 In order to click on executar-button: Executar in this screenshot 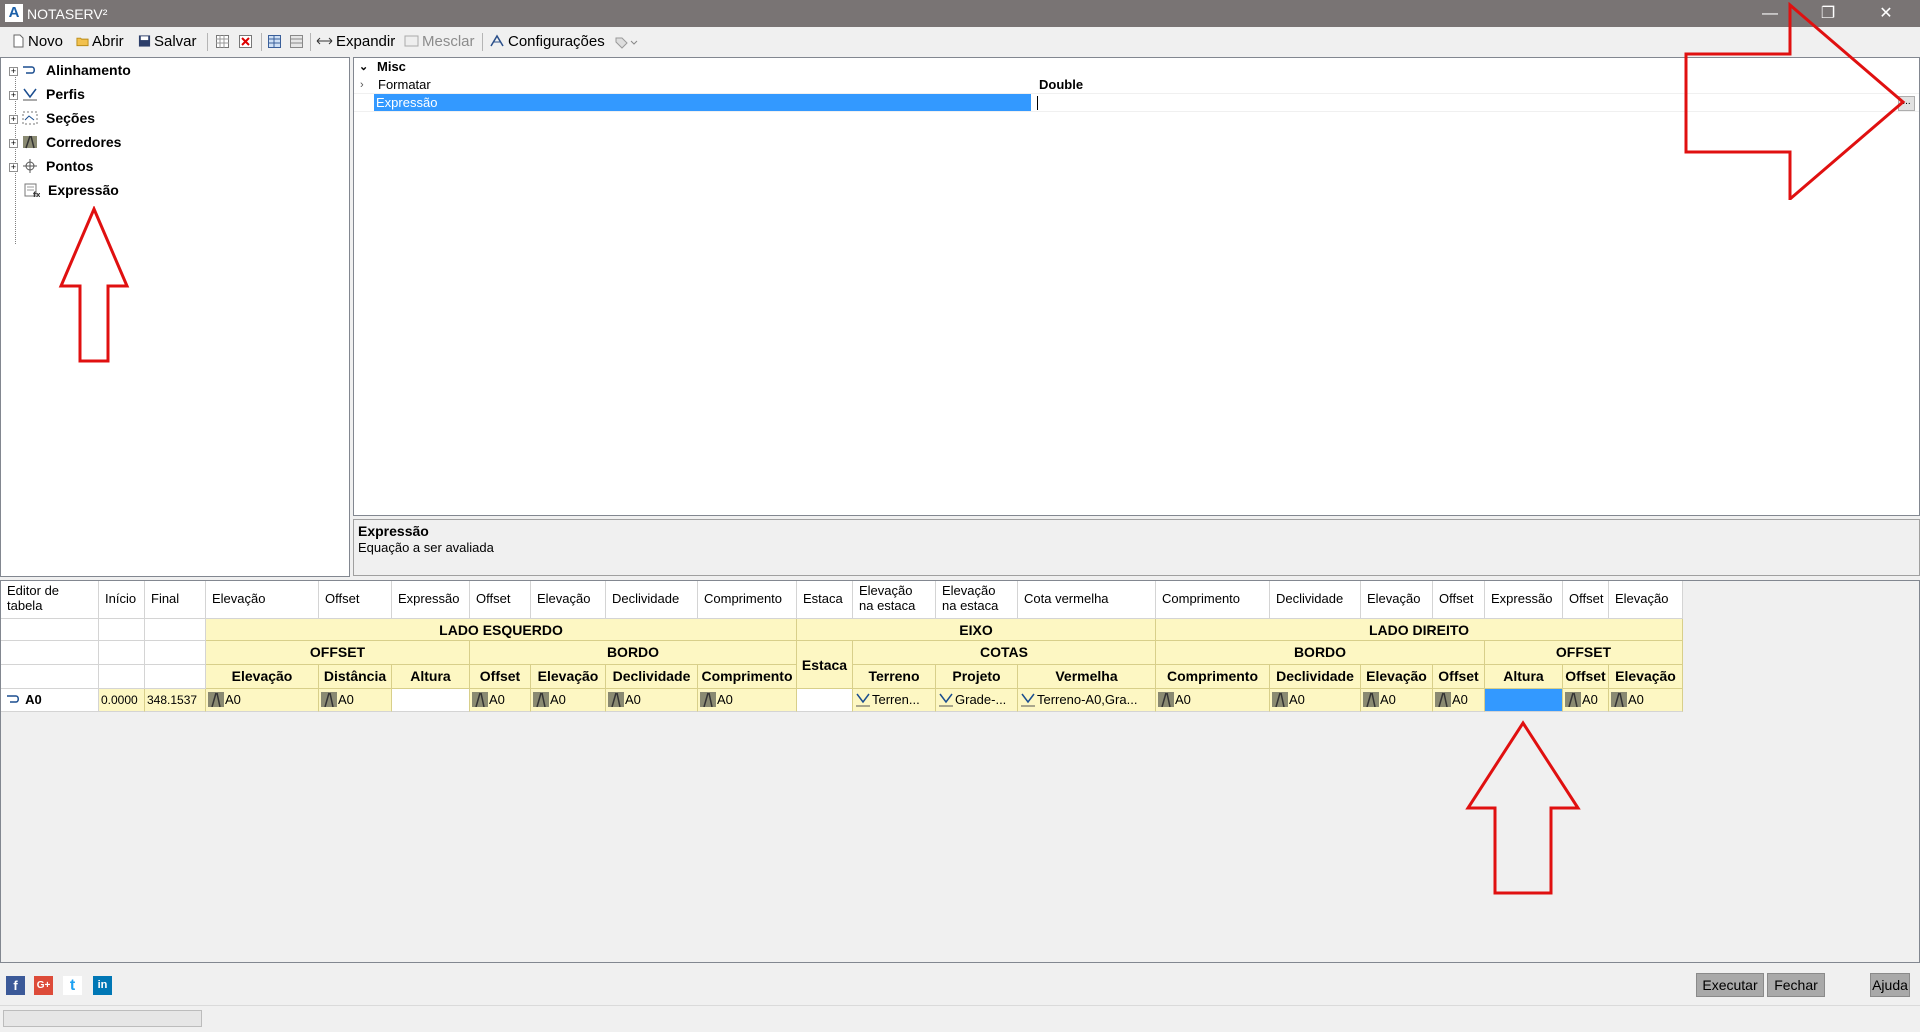, I will do `click(1730, 985)`.